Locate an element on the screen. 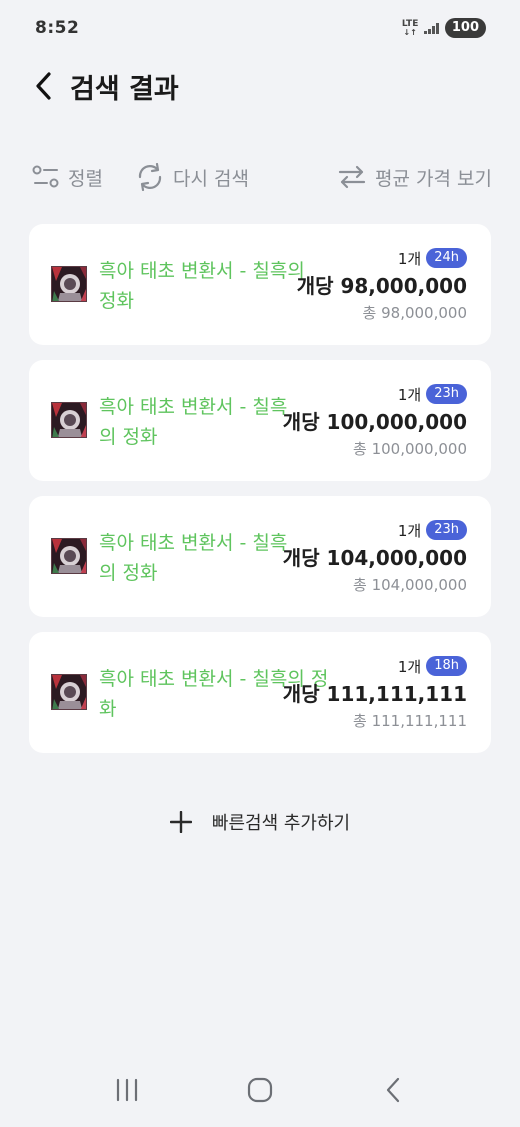 The width and height of the screenshot is (520, 1127). back-chevron-icon is located at coordinates (393, 1090).